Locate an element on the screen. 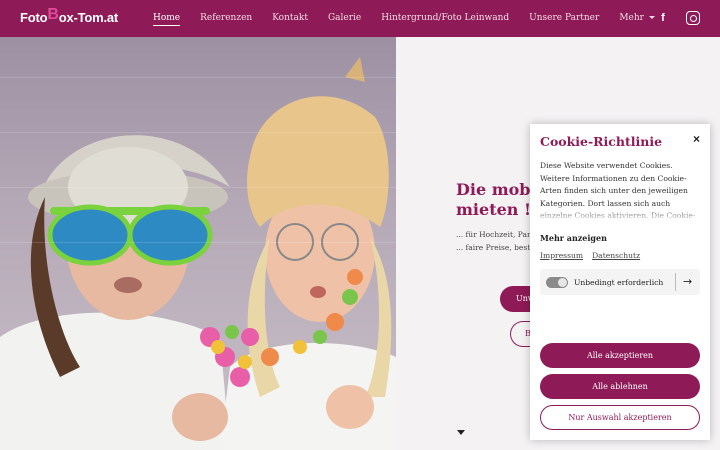 This screenshot has height=450, width=720. cookie-category-essential: Unbedingt erforderlich → is located at coordinates (620, 282).